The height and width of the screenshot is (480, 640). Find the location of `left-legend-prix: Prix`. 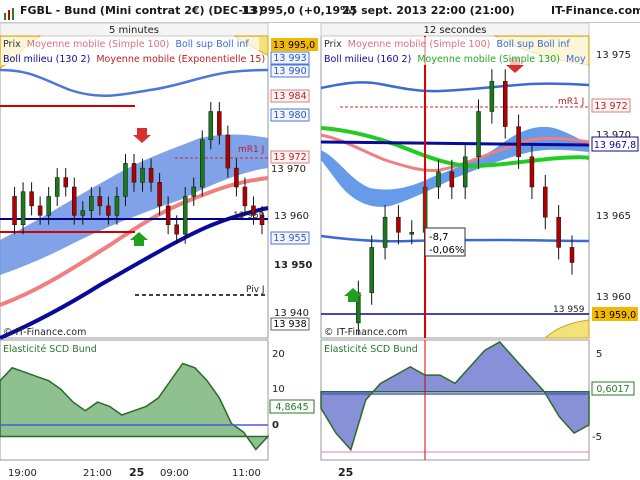

left-legend-prix: Prix is located at coordinates (12, 44).